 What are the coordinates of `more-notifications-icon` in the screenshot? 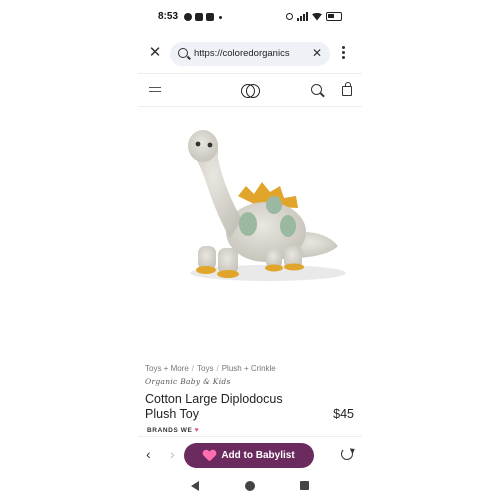 It's located at (220, 17).